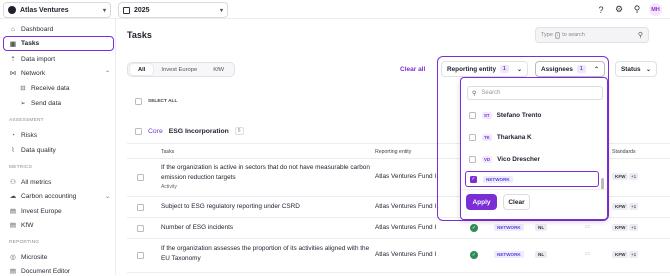  Describe the element at coordinates (487, 115) in the screenshot. I see `option-initials: ST` at that location.